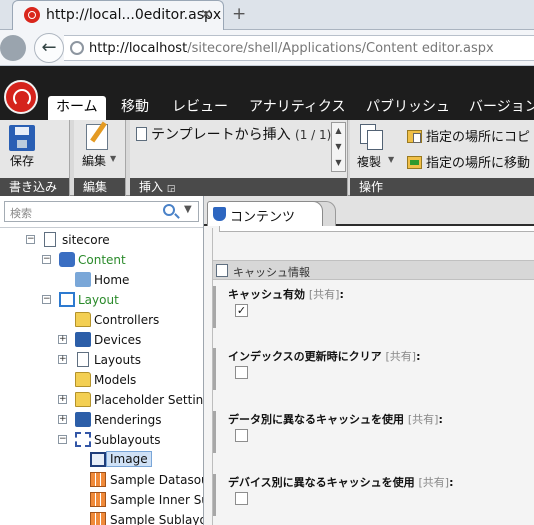 Image resolution: width=534 pixels, height=525 pixels. I want to click on tree-divider, so click(101, 227).